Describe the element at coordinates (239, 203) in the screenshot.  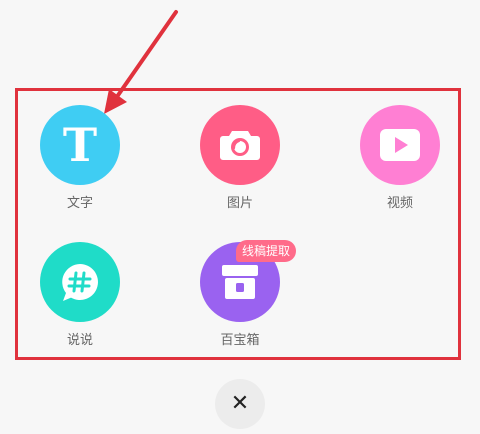
I see `publish-image-label: 图片` at that location.